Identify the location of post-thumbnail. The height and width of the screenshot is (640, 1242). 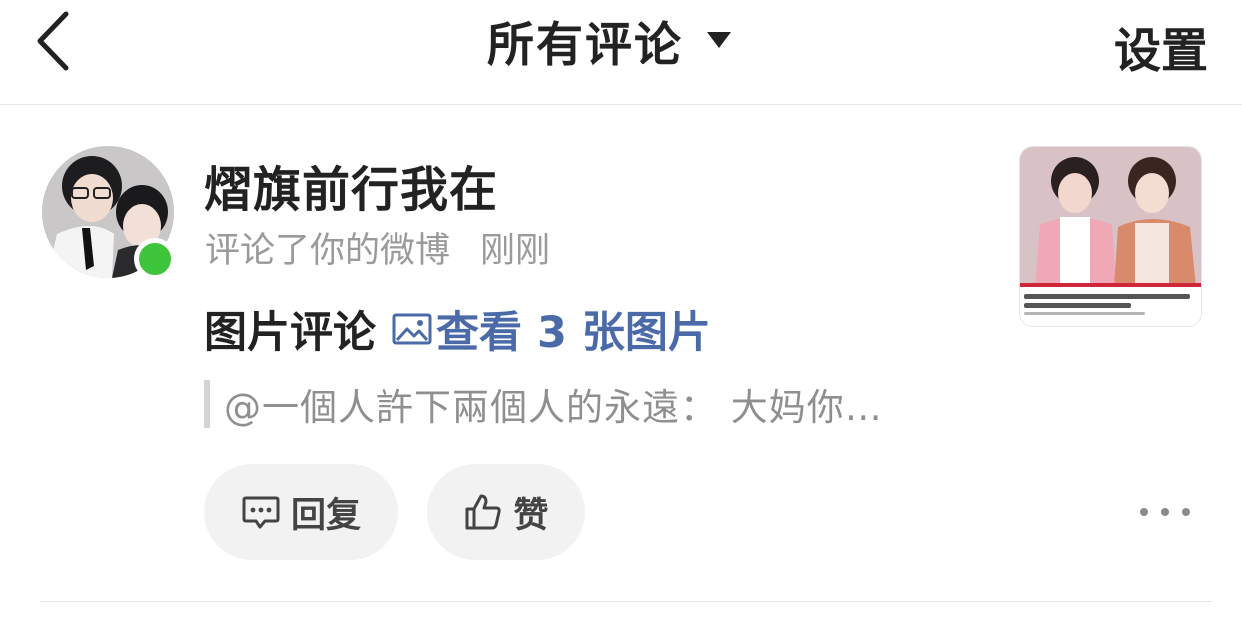
(1110, 236).